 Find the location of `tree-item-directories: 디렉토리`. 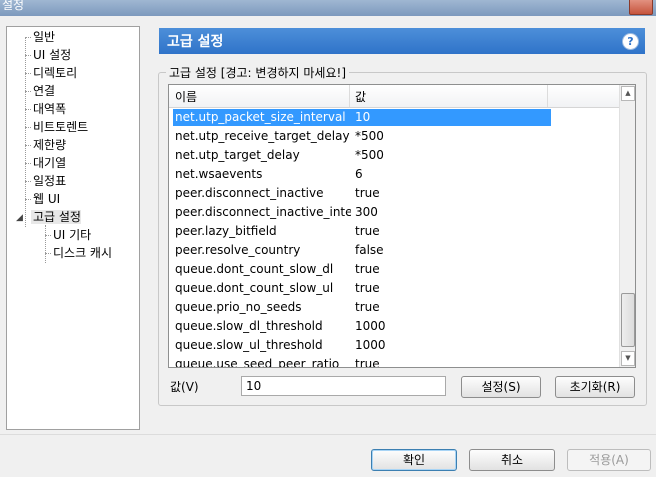

tree-item-directories: 디렉토리 is located at coordinates (54, 73).